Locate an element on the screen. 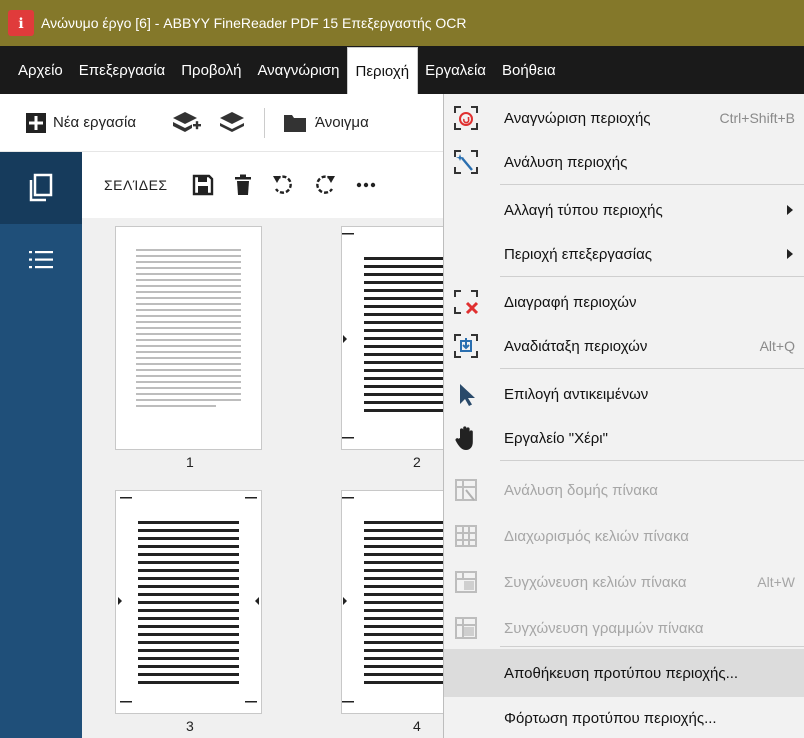 This screenshot has width=804, height=738. page-number-4: 4 is located at coordinates (417, 726).